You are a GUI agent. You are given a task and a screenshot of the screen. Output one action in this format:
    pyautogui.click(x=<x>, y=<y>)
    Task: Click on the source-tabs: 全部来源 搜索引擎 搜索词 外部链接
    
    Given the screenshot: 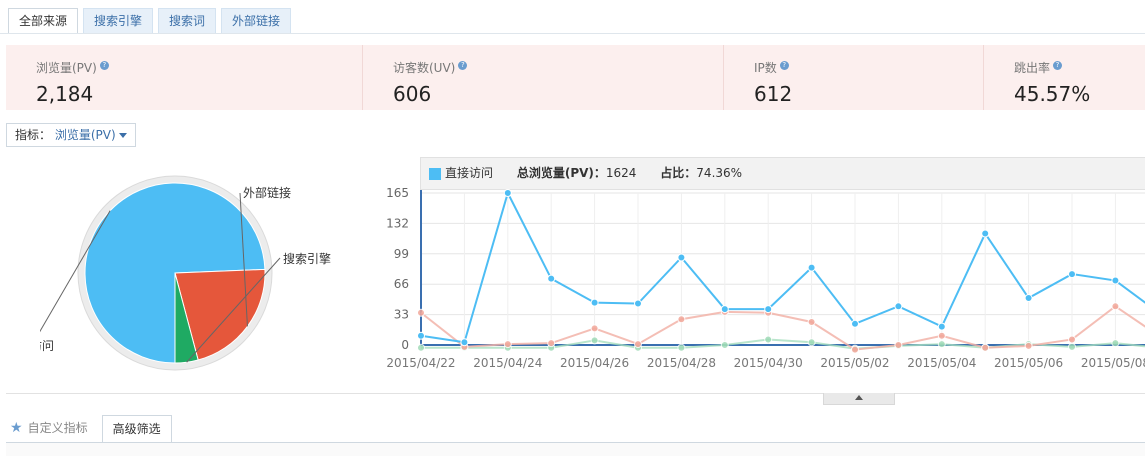 What is the action you would take?
    pyautogui.click(x=152, y=21)
    